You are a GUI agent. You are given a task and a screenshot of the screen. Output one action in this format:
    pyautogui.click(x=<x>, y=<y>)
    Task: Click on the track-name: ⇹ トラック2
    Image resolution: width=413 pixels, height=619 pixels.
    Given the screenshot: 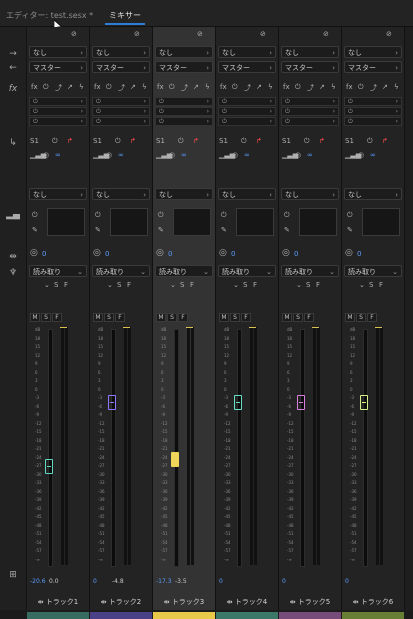 What is the action you would take?
    pyautogui.click(x=121, y=602)
    